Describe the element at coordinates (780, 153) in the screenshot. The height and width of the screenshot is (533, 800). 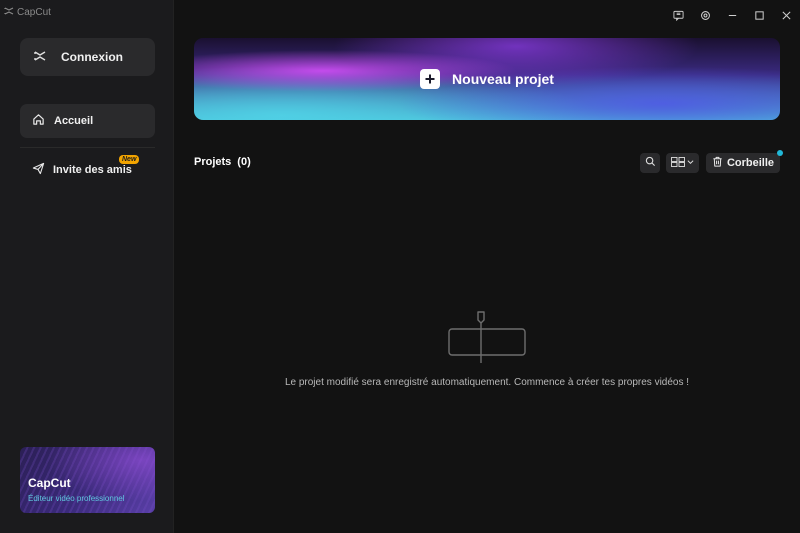
I see `notification-dot` at that location.